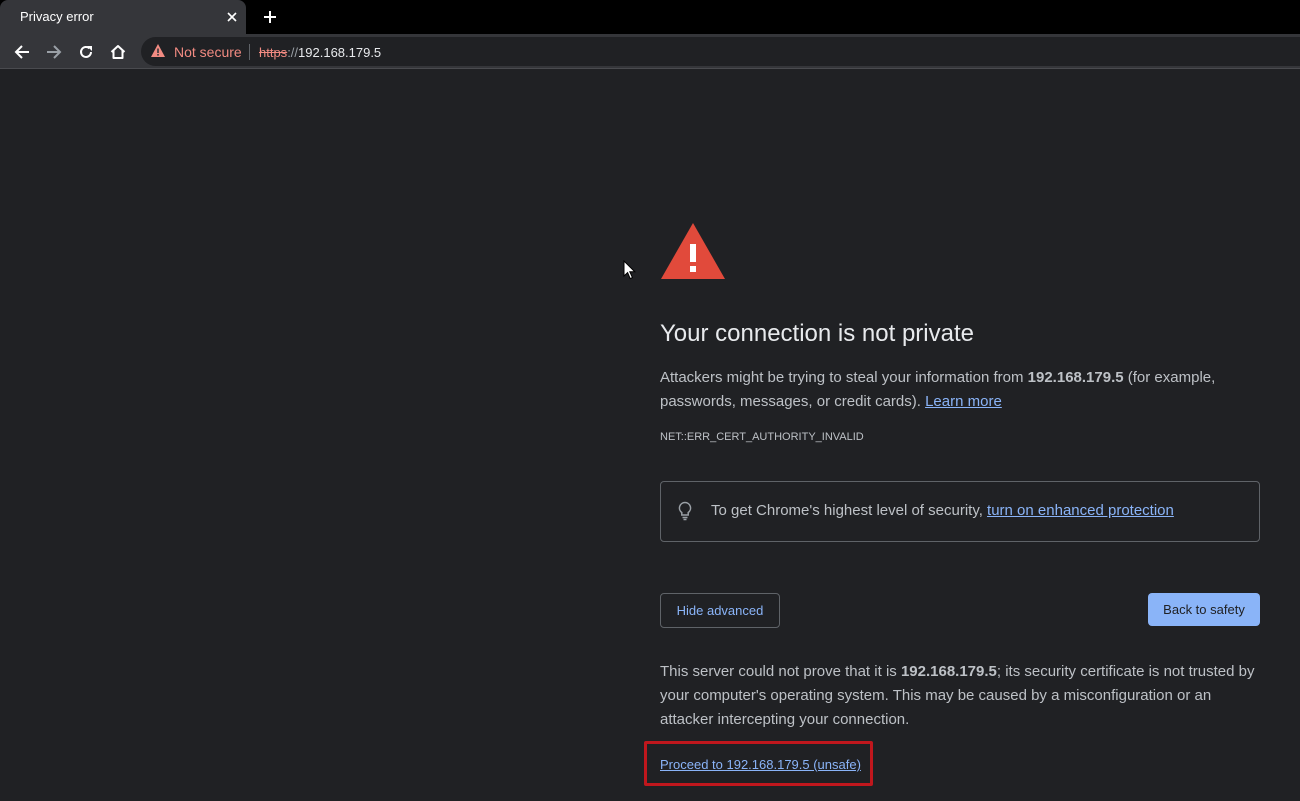  I want to click on main-message-host: 192.168.179.5, so click(1075, 377).